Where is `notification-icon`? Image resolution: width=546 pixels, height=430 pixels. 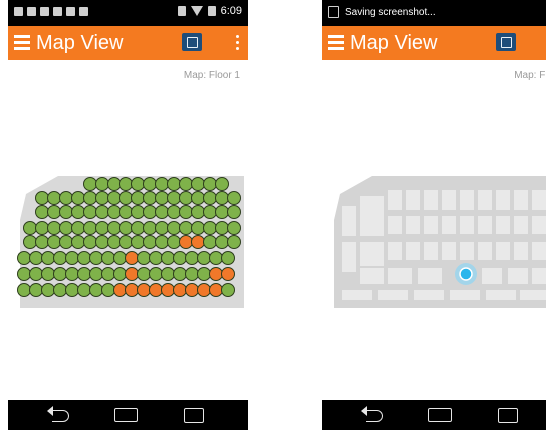 notification-icon is located at coordinates (18, 11).